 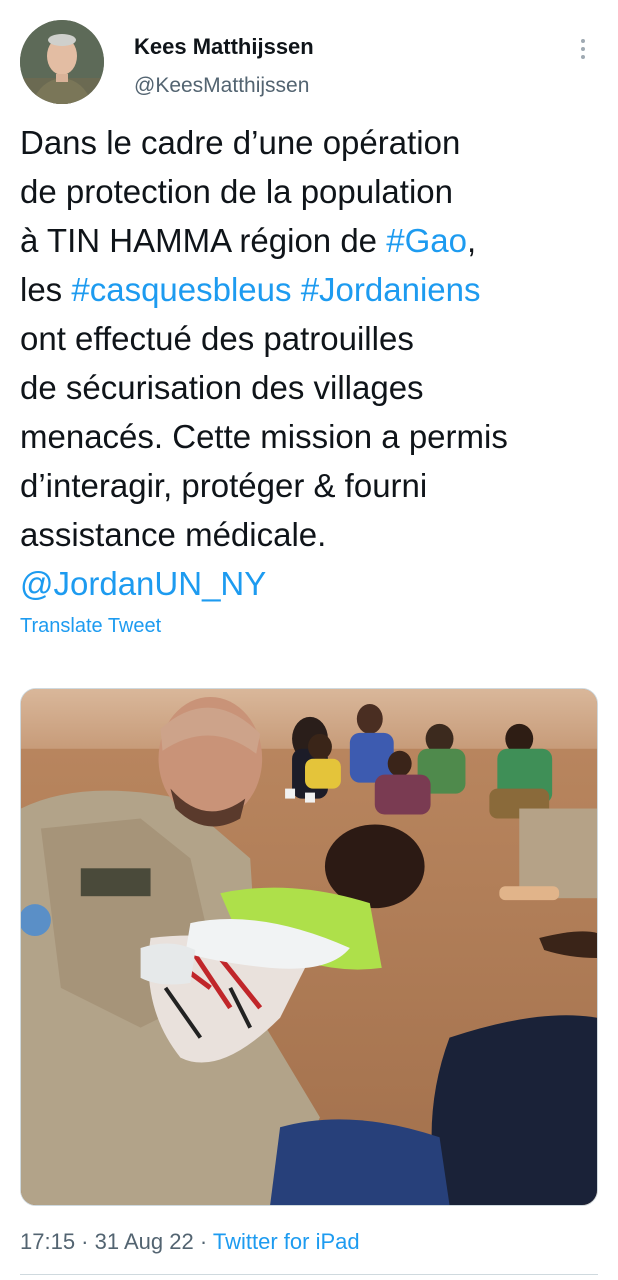 I want to click on tweet-meta: 17:15 · 31 Aug 22 · Twitter for iPad, so click(x=190, y=1242).